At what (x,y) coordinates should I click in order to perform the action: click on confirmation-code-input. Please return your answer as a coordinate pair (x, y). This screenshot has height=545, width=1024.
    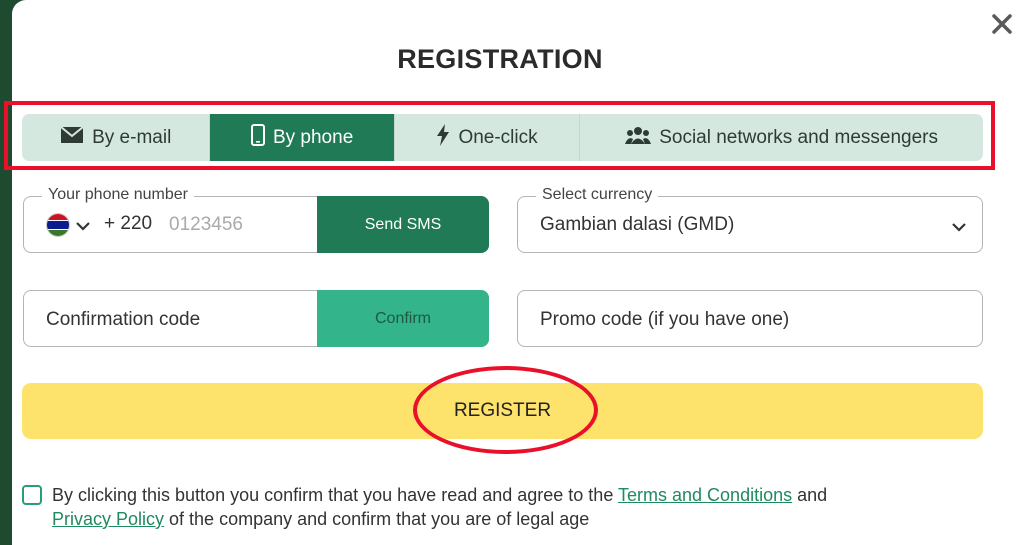
    Looking at the image, I should click on (181, 320).